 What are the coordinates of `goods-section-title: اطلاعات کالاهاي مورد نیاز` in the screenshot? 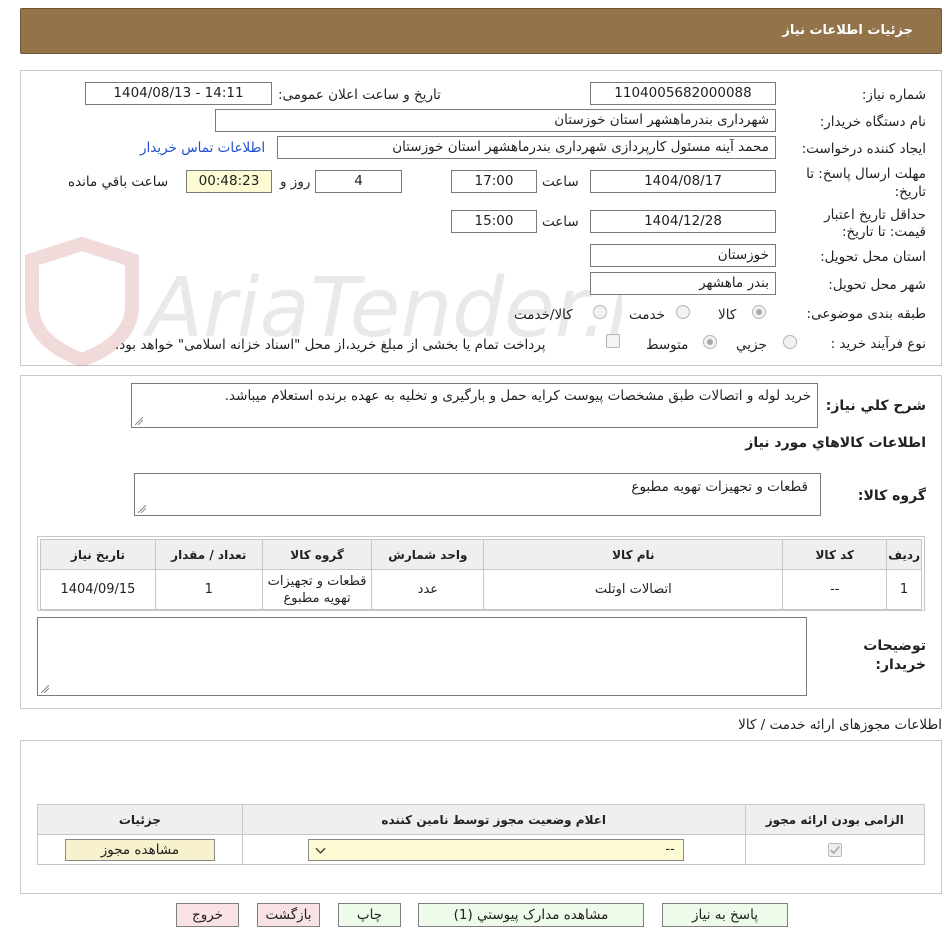 It's located at (835, 443).